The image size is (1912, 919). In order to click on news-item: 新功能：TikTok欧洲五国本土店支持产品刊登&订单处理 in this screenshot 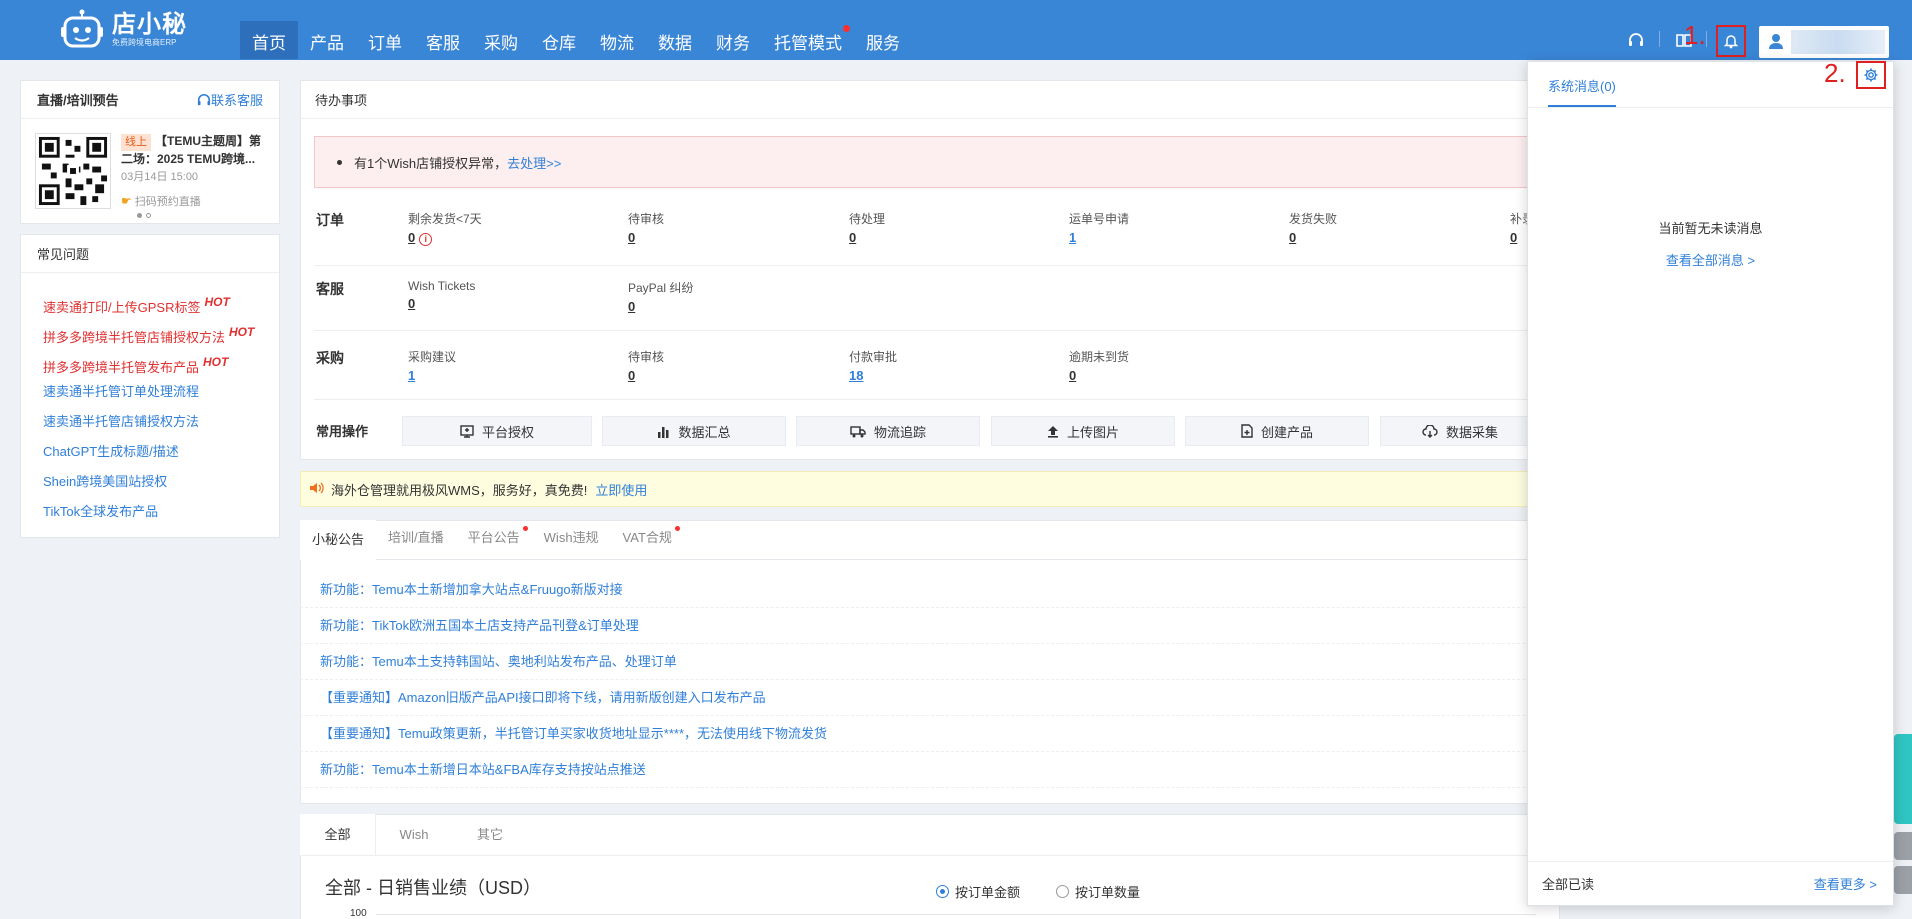, I will do `click(930, 626)`.